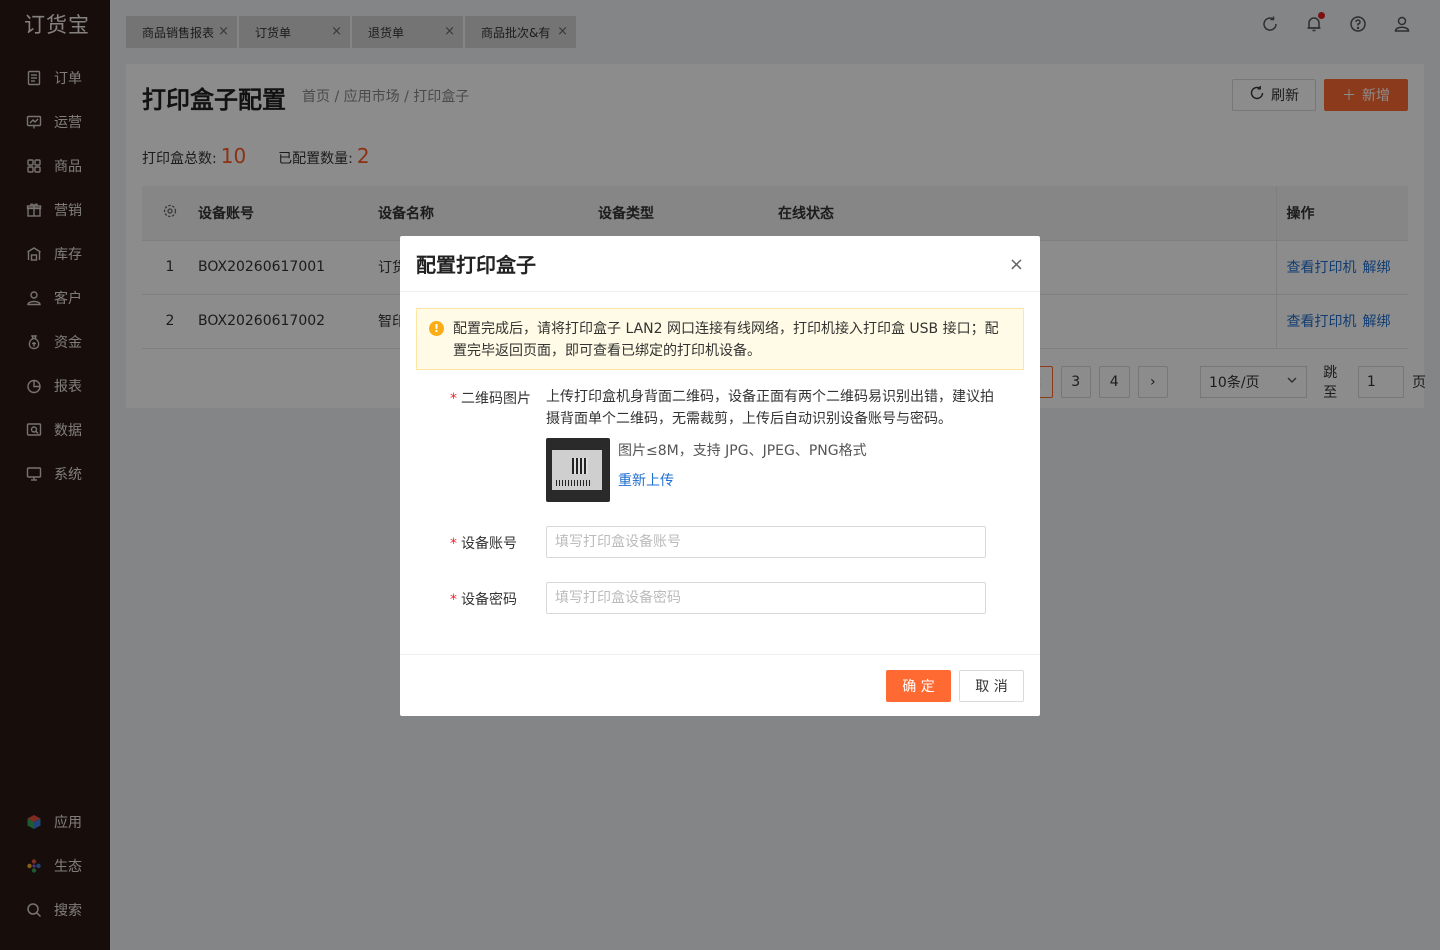 Image resolution: width=1440 pixels, height=950 pixels. I want to click on modal-footer: 确 定 取 消, so click(720, 685).